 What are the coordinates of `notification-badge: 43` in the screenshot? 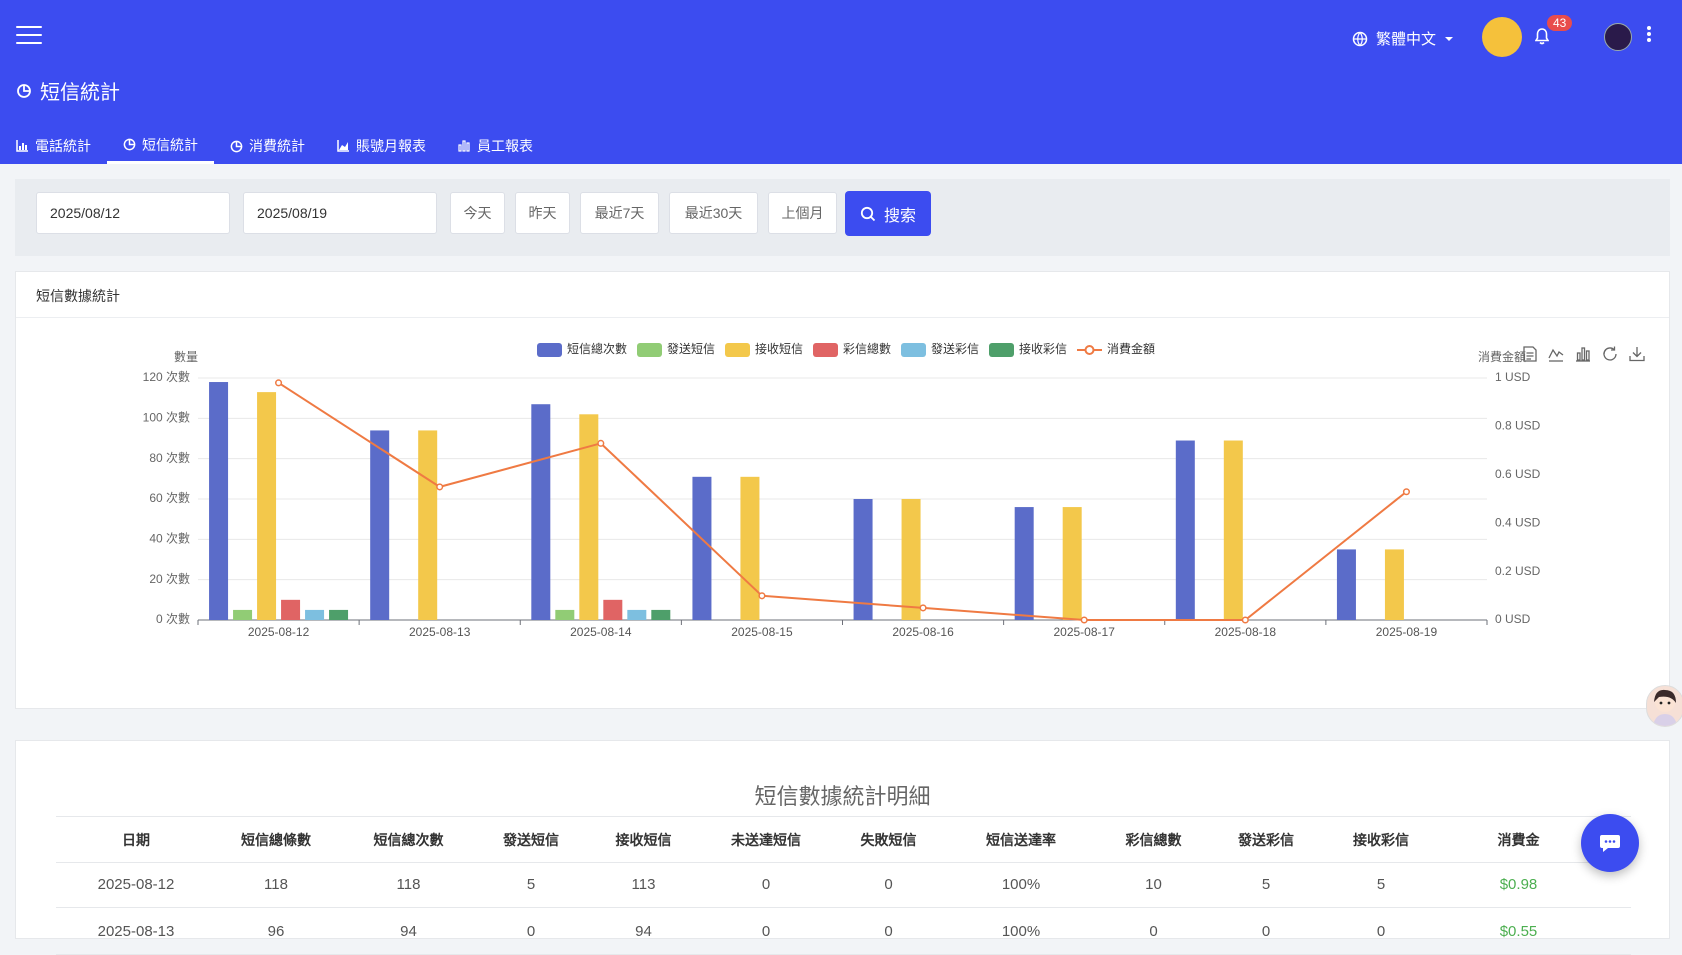 It's located at (1560, 23).